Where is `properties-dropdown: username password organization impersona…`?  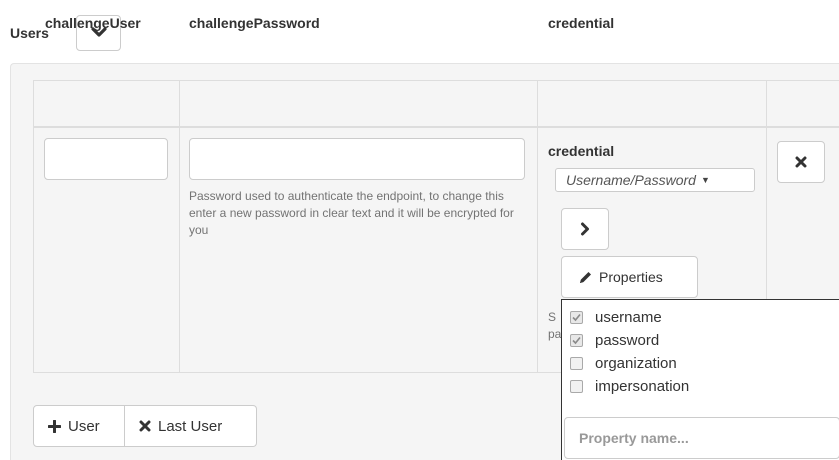
properties-dropdown: username password organization impersona… is located at coordinates (700, 379).